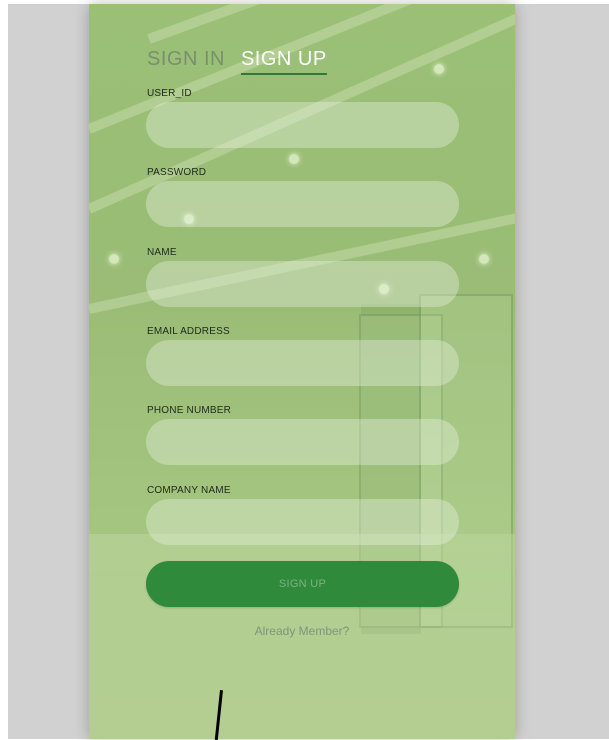 Image resolution: width=609 pixels, height=740 pixels. I want to click on password-input, so click(302, 204).